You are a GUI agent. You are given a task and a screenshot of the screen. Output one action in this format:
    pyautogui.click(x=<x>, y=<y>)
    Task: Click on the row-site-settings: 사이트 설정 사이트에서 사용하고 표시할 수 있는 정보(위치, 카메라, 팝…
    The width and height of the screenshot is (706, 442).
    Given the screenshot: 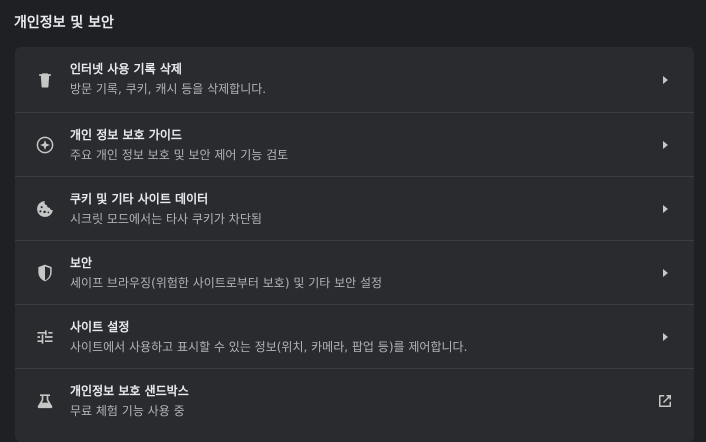 What is the action you would take?
    pyautogui.click(x=354, y=336)
    